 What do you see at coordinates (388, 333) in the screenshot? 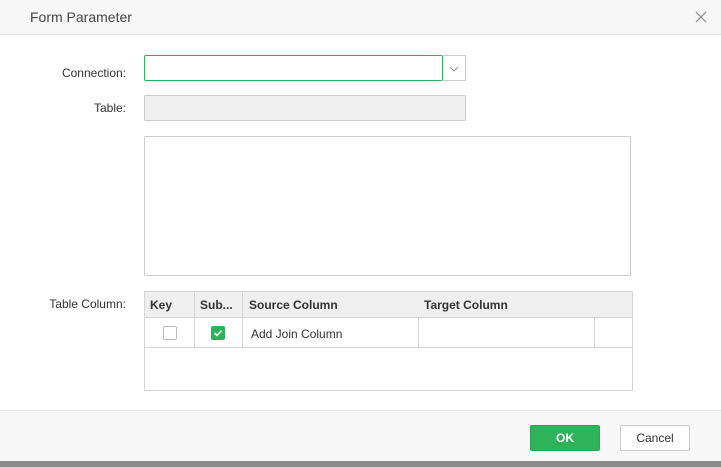
I see `table-row: Add Join Column` at bounding box center [388, 333].